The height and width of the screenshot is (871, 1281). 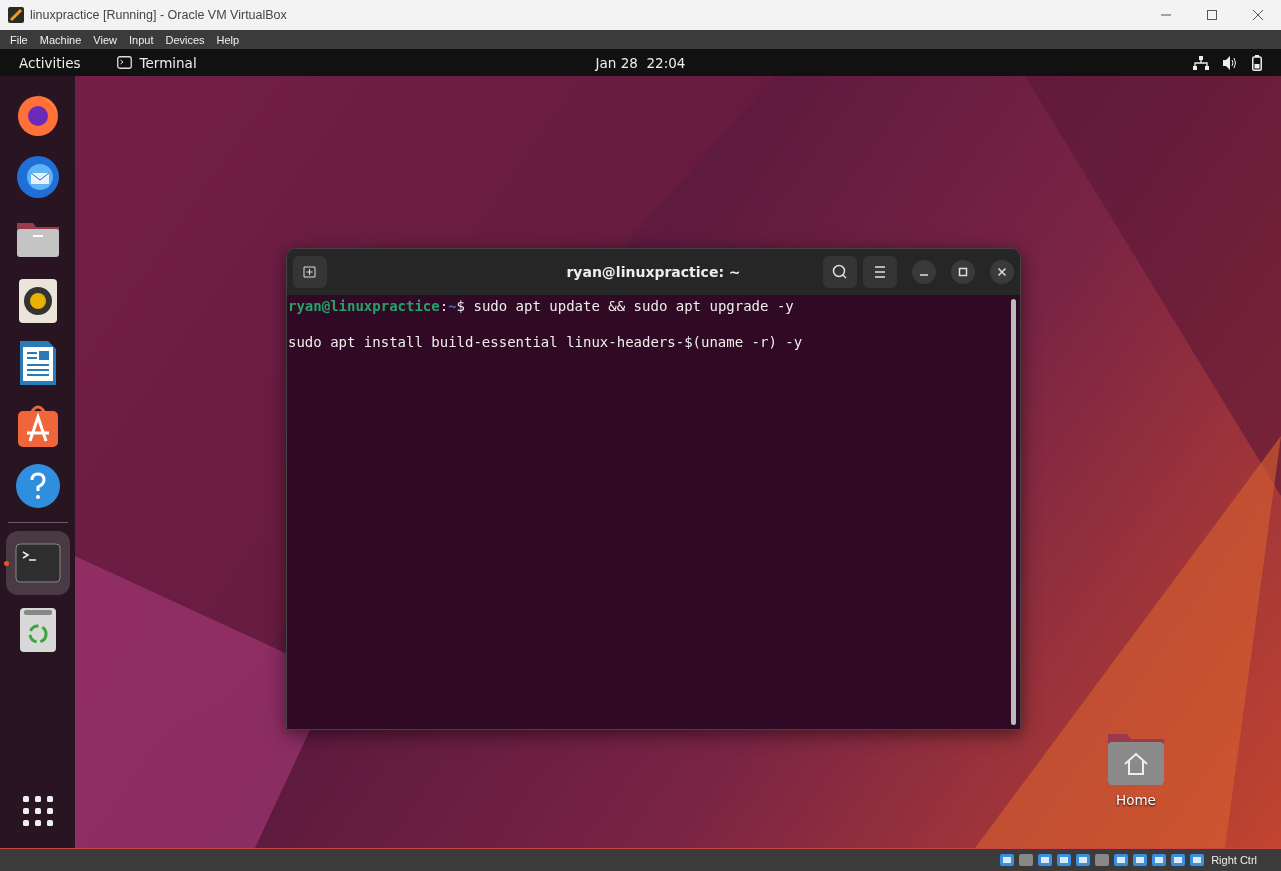 I want to click on terminal-line: sudo apt install build-essential linux-headers-$(uname -r) -y, so click(x=546, y=342).